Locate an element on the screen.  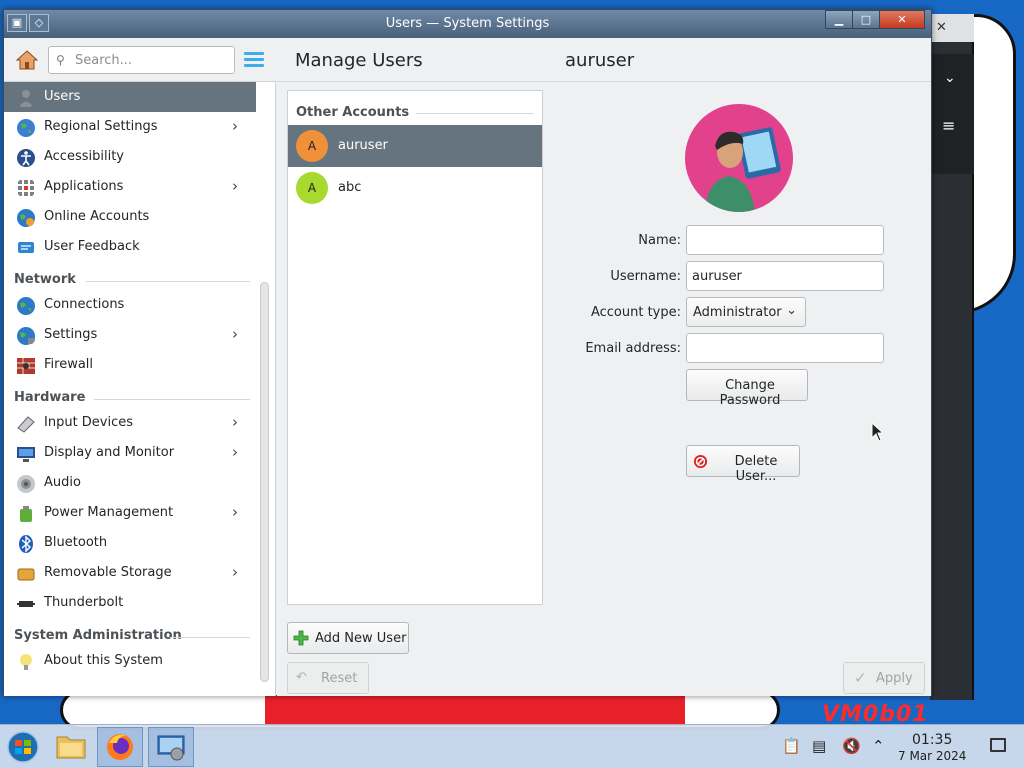
sidebar-item-thunderbolt: Thunderbolt is located at coordinates (130, 603).